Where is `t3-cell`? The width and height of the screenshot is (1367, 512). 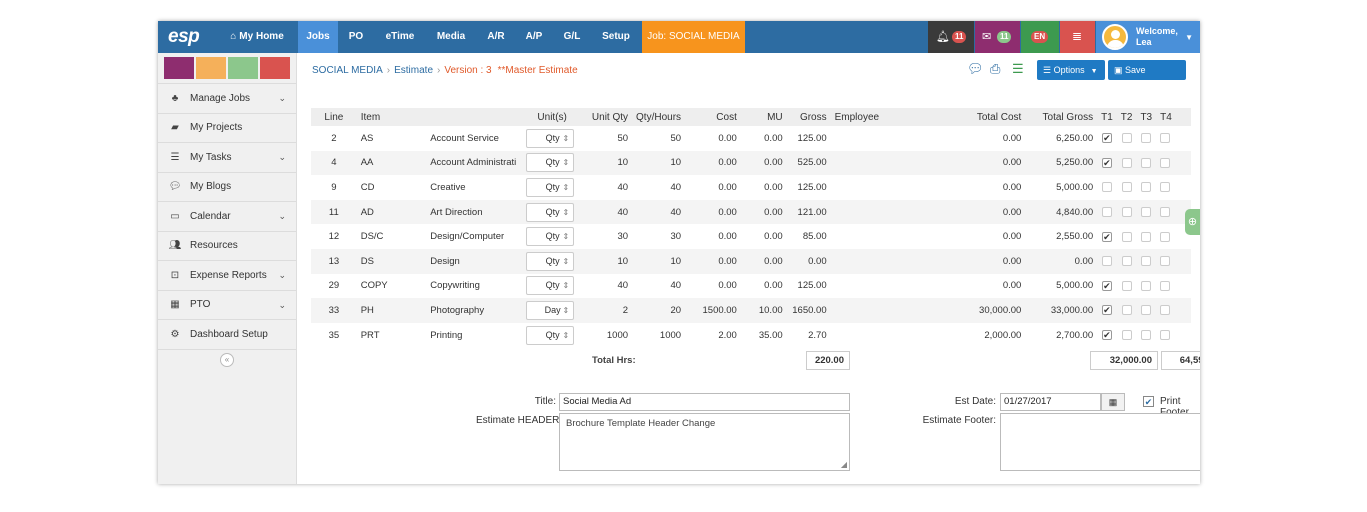
t3-cell is located at coordinates (1146, 187).